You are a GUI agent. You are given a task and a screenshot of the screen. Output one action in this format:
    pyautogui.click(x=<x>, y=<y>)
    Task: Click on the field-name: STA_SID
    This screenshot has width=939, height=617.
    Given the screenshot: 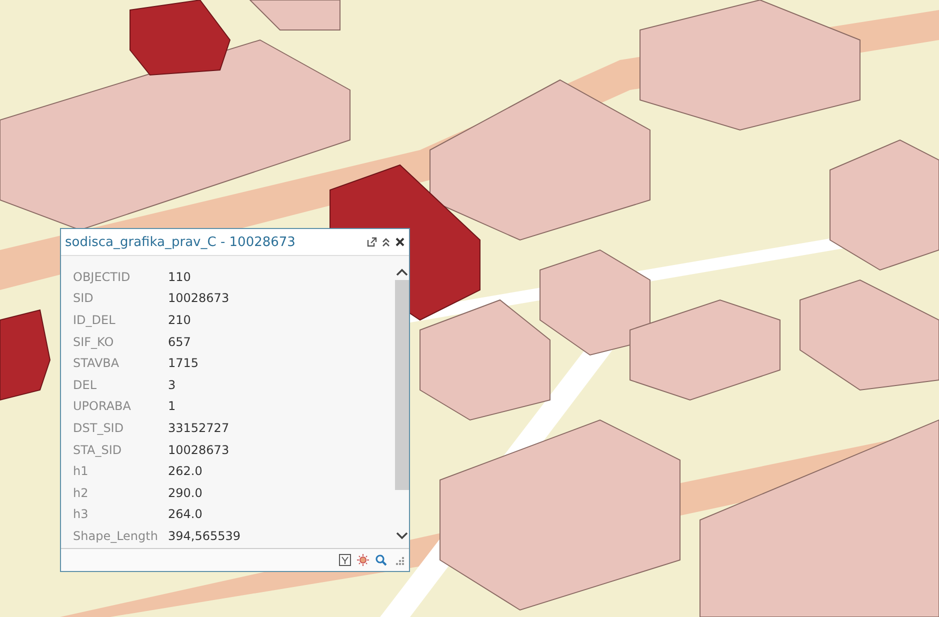 What is the action you would take?
    pyautogui.click(x=98, y=449)
    